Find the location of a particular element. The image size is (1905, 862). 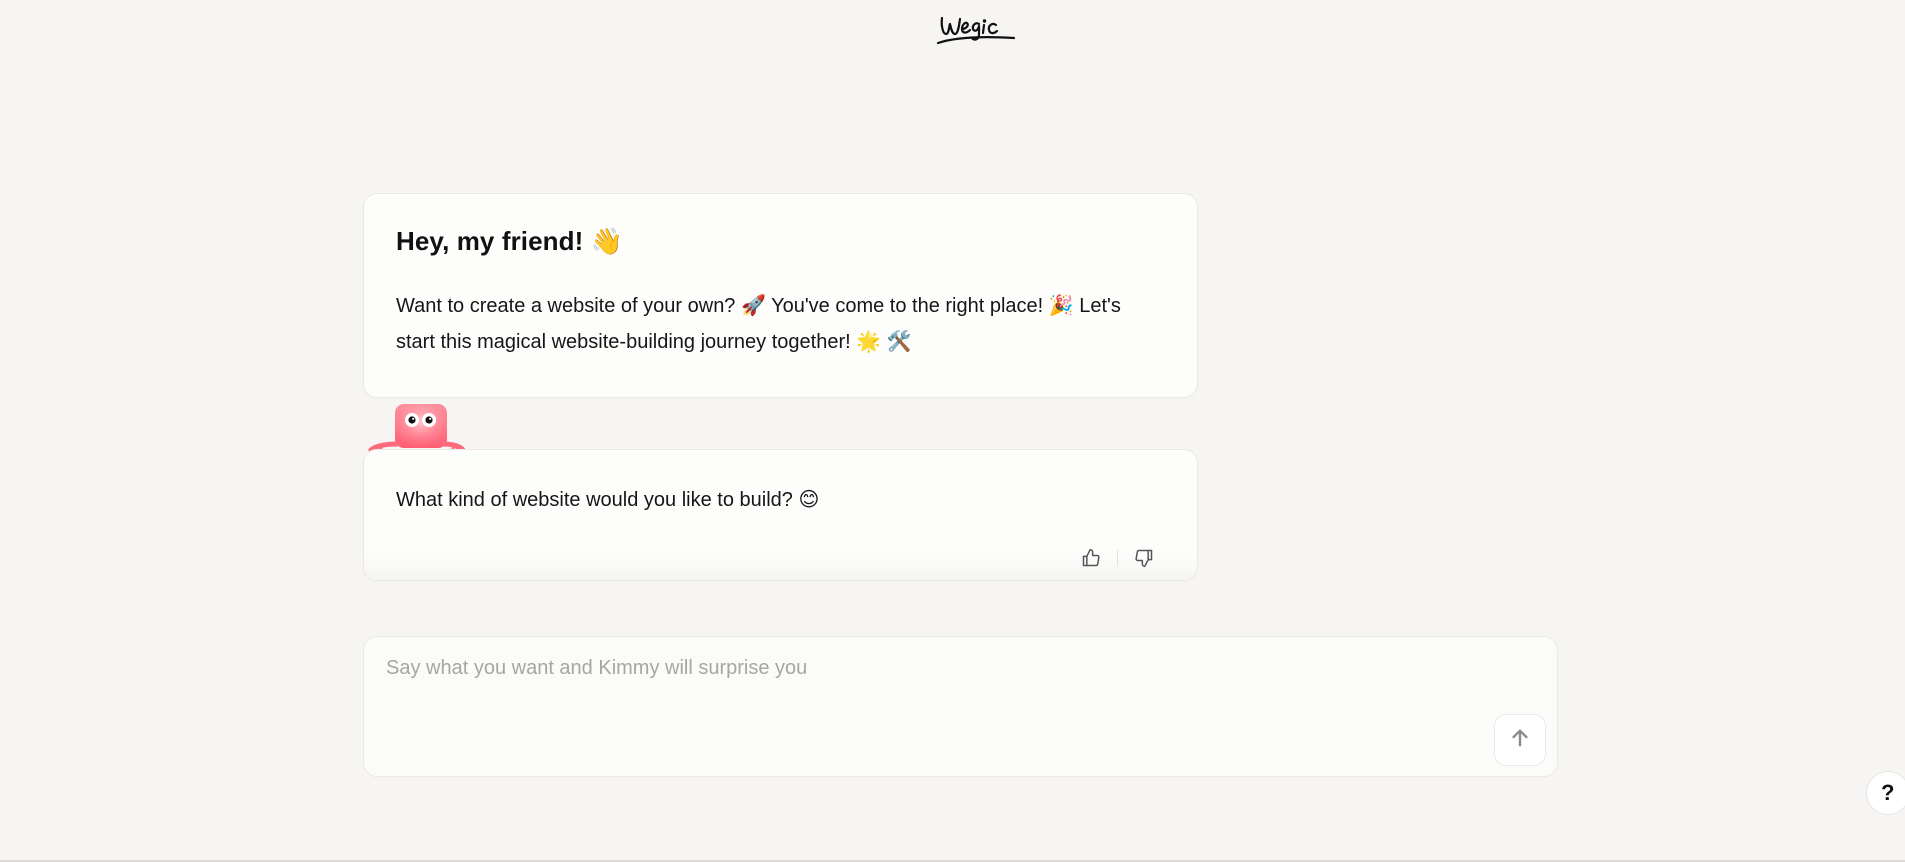

send-button is located at coordinates (1520, 740).